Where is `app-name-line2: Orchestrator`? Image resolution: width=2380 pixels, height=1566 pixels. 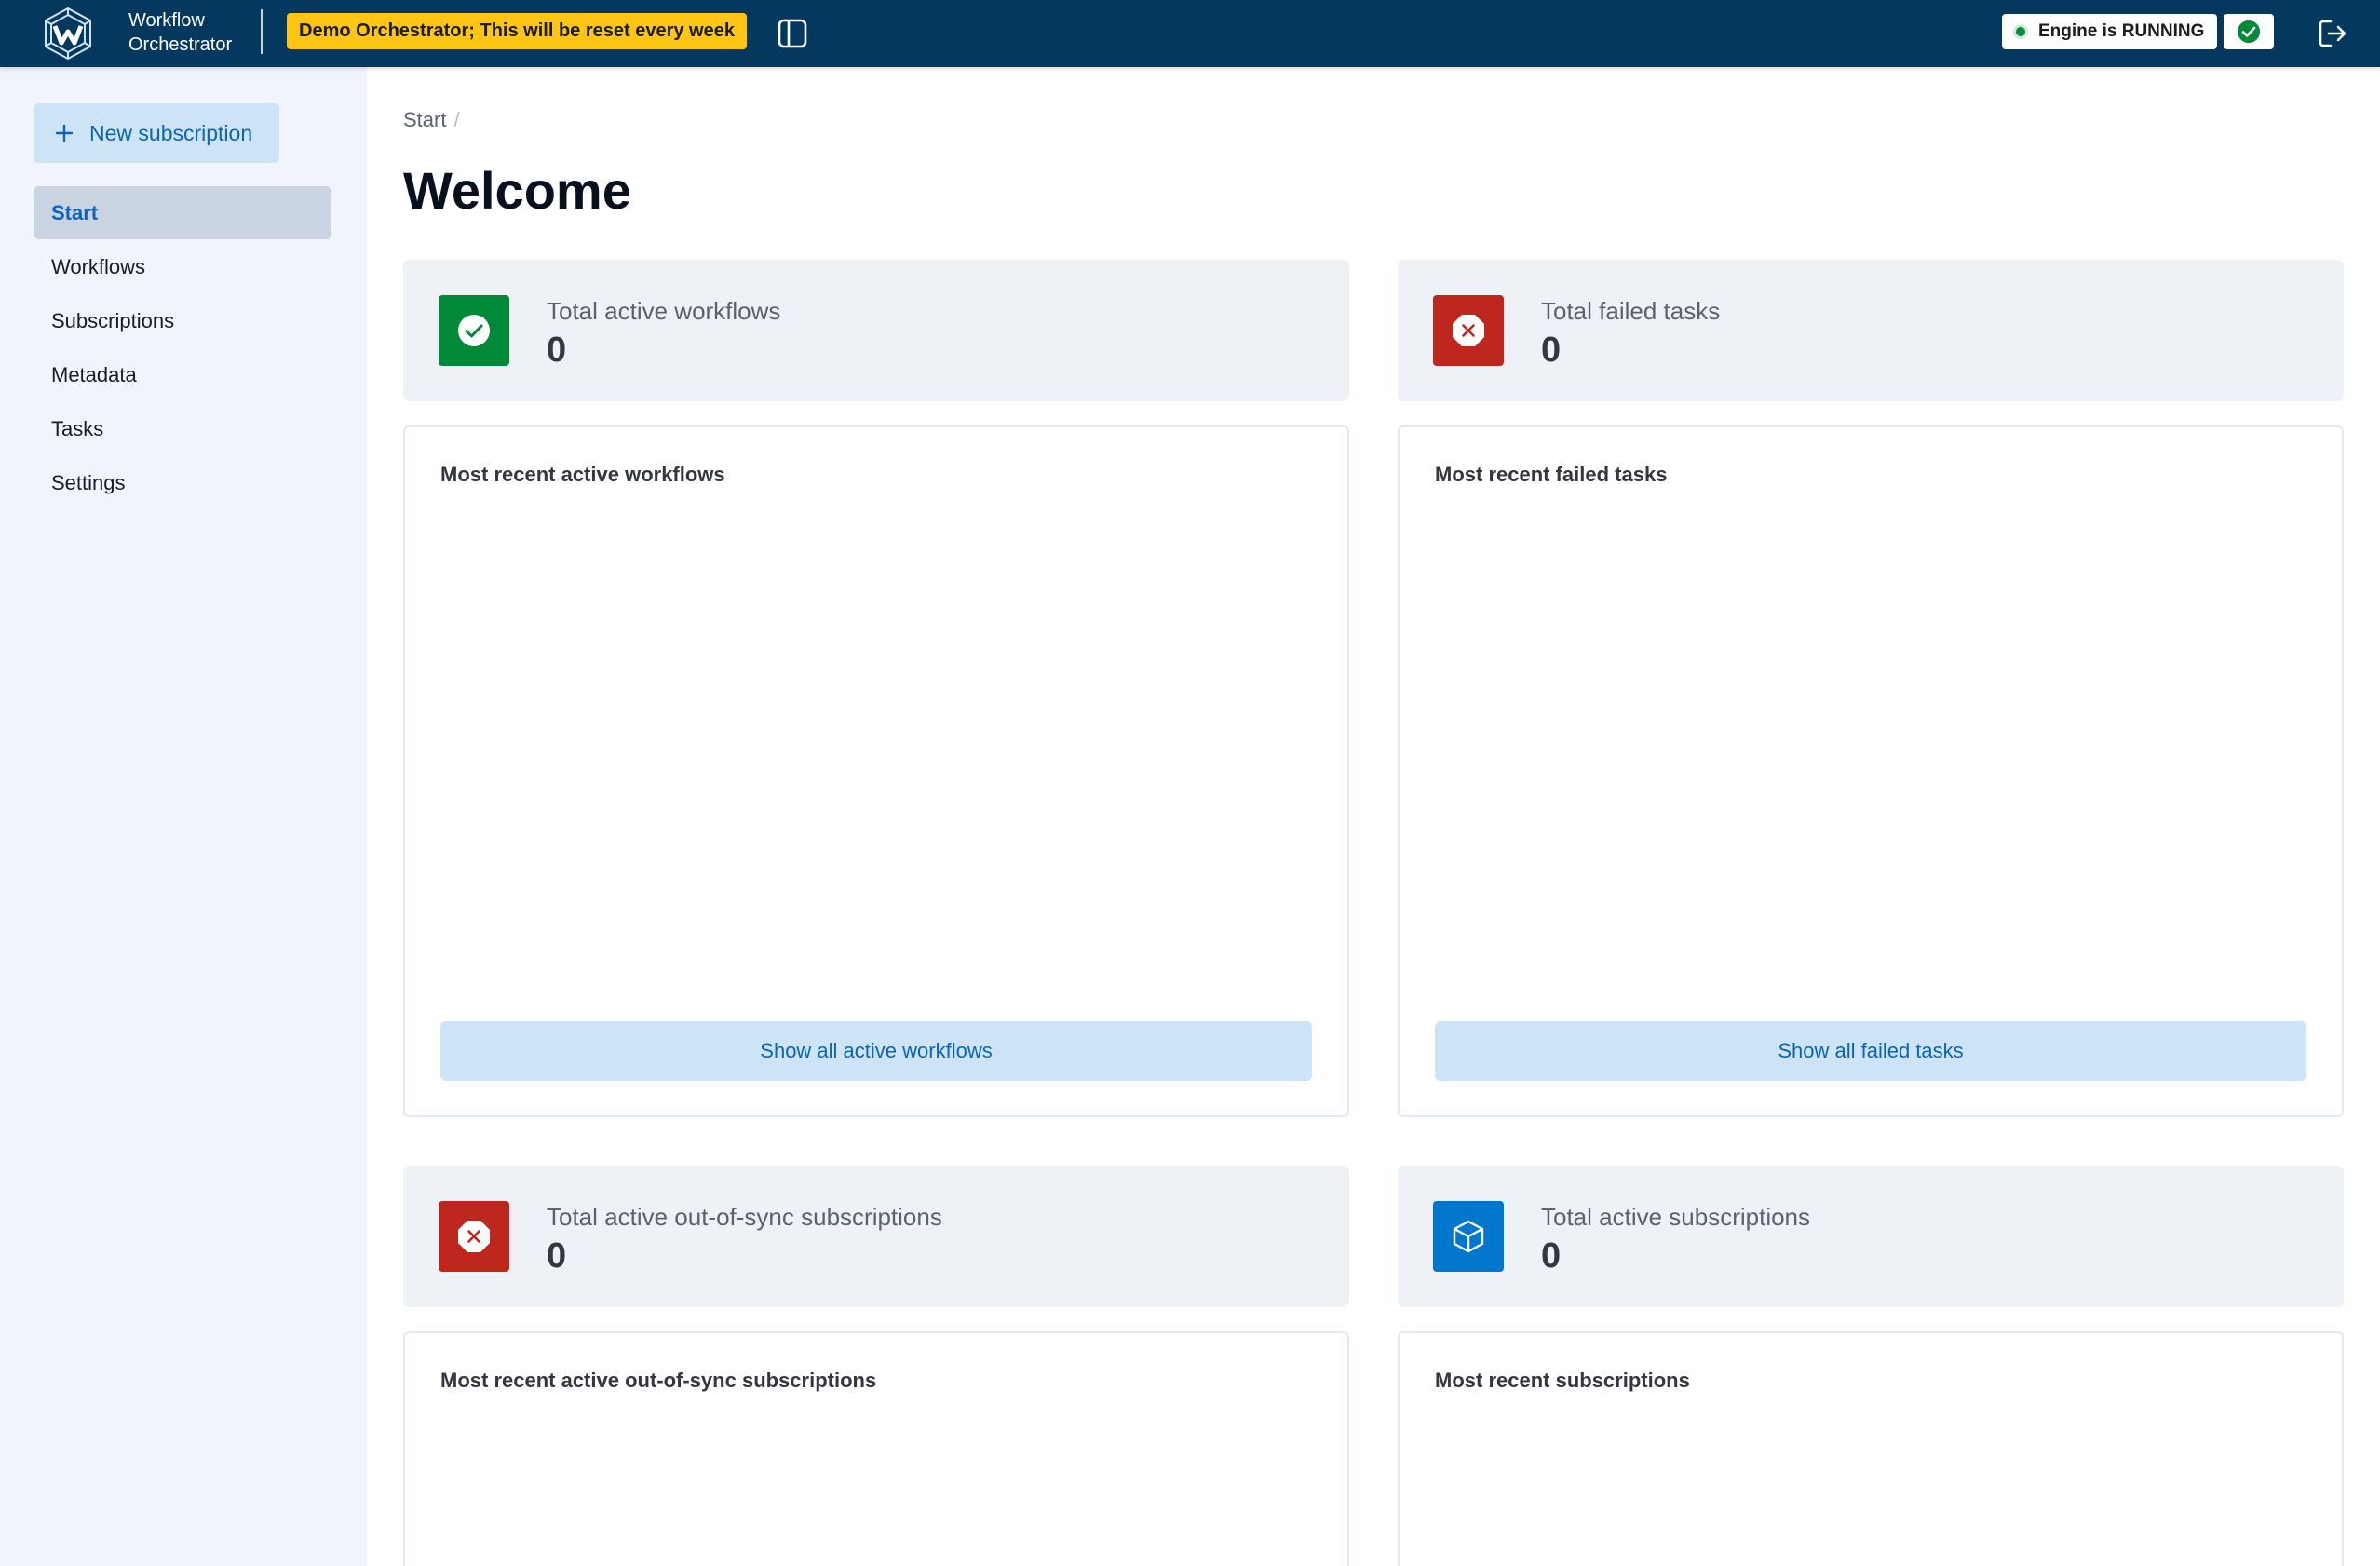
app-name-line2: Orchestrator is located at coordinates (180, 44).